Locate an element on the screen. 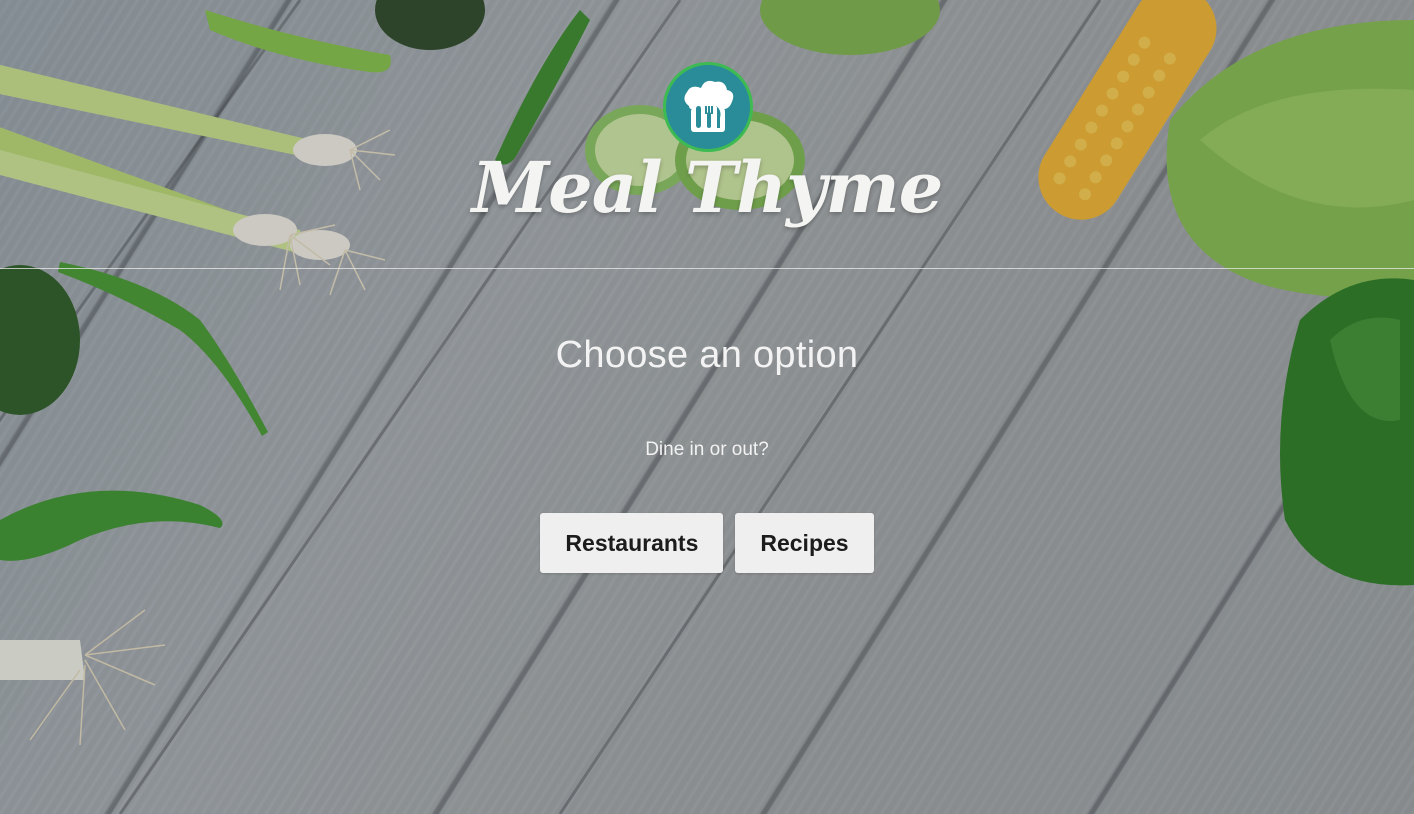  page-heading: Choose an option is located at coordinates (707, 355).